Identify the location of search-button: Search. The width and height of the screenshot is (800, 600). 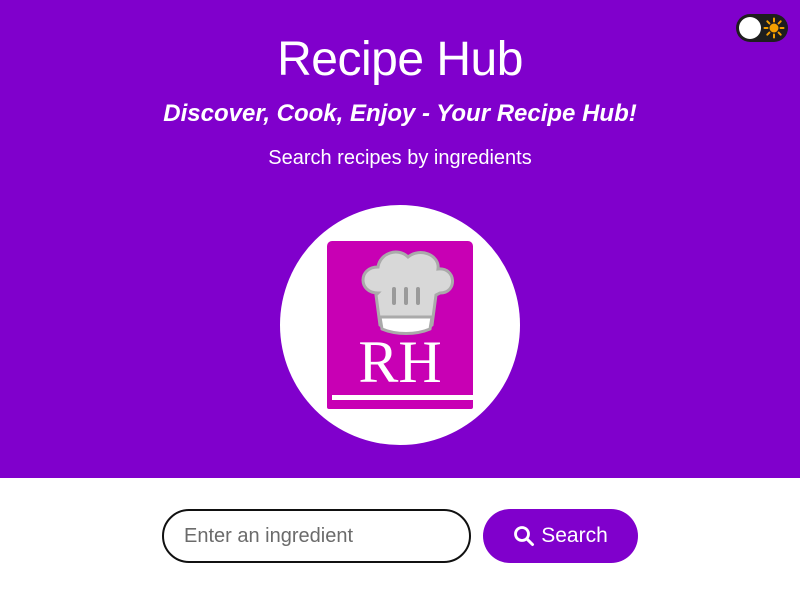
(560, 536).